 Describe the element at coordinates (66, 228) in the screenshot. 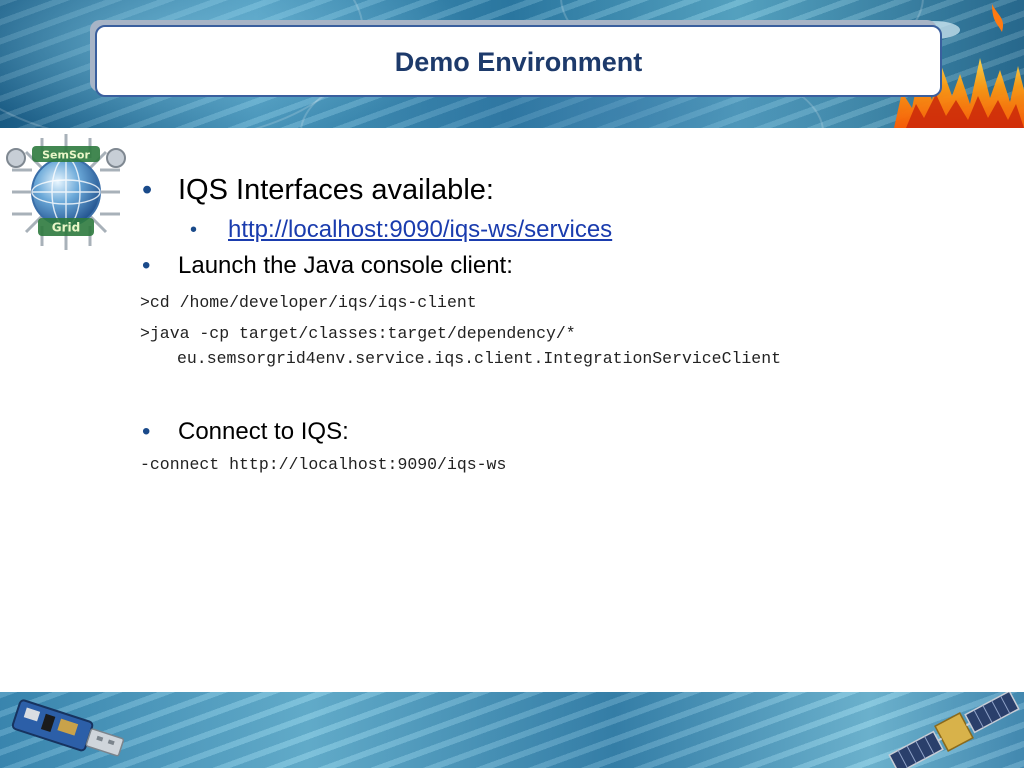

I see `logo-text-bottom: Grid` at that location.